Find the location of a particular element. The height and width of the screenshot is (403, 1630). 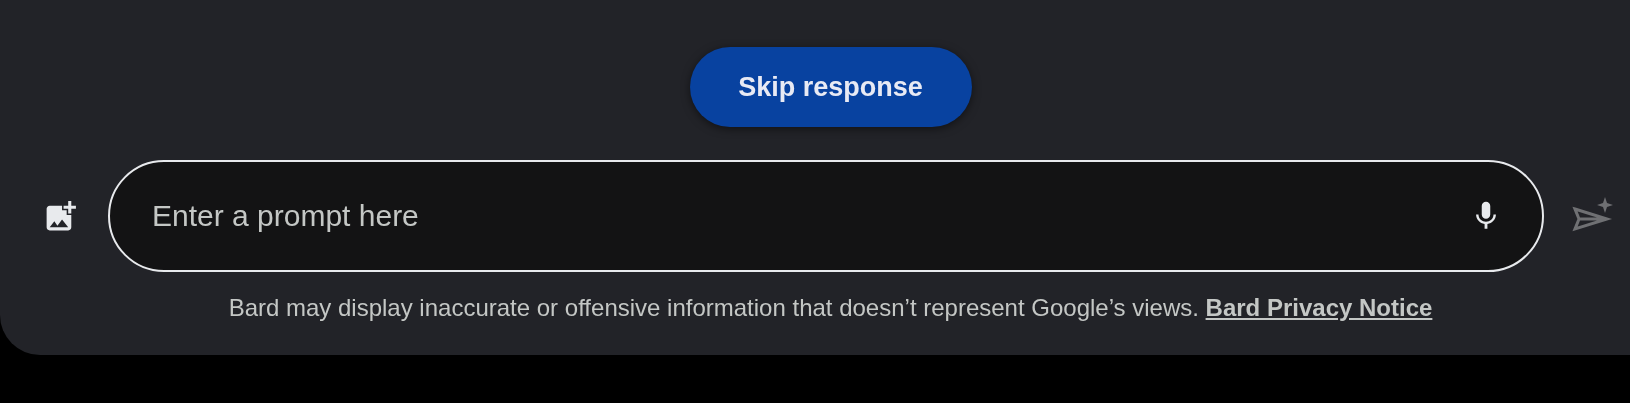

prompt-input: Enter a prompt here is located at coordinates (809, 216).